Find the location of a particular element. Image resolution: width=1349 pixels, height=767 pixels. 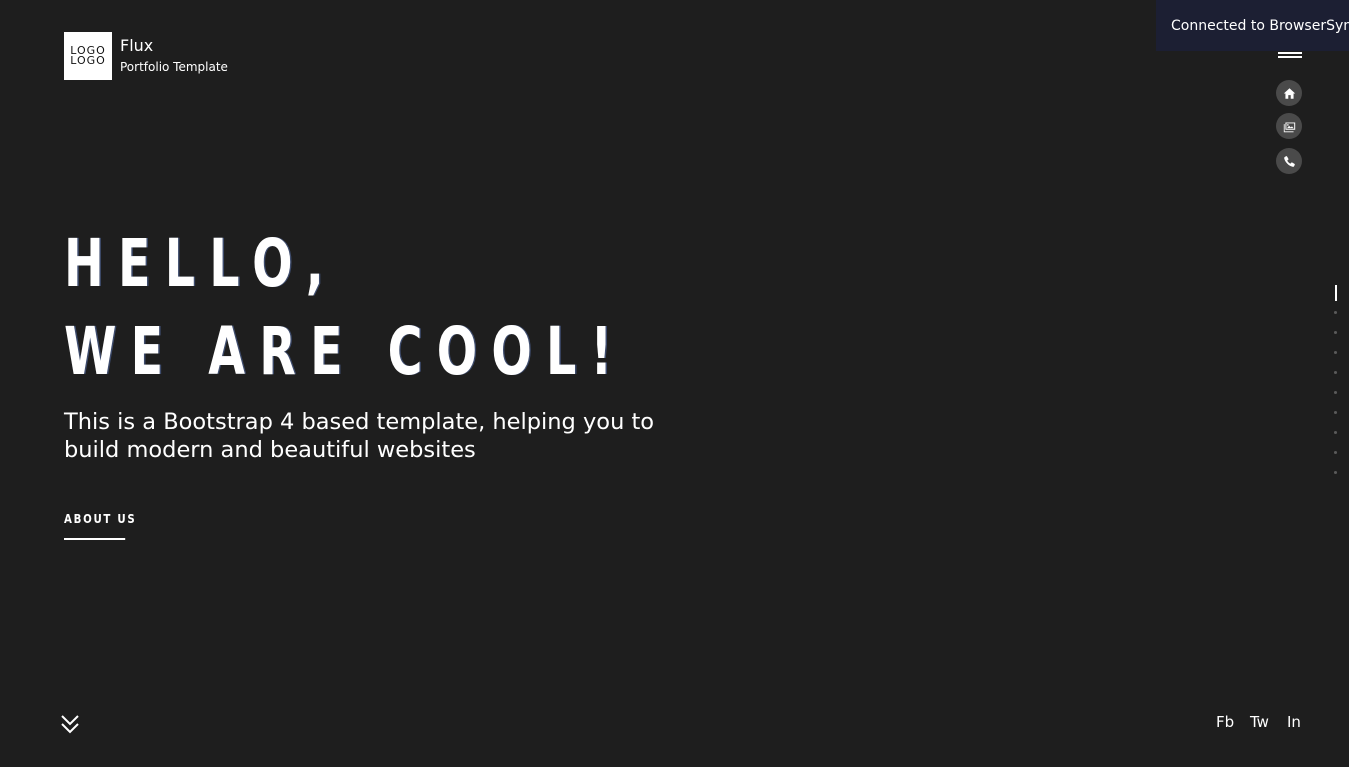

nav-gallery-button is located at coordinates (1289, 126).